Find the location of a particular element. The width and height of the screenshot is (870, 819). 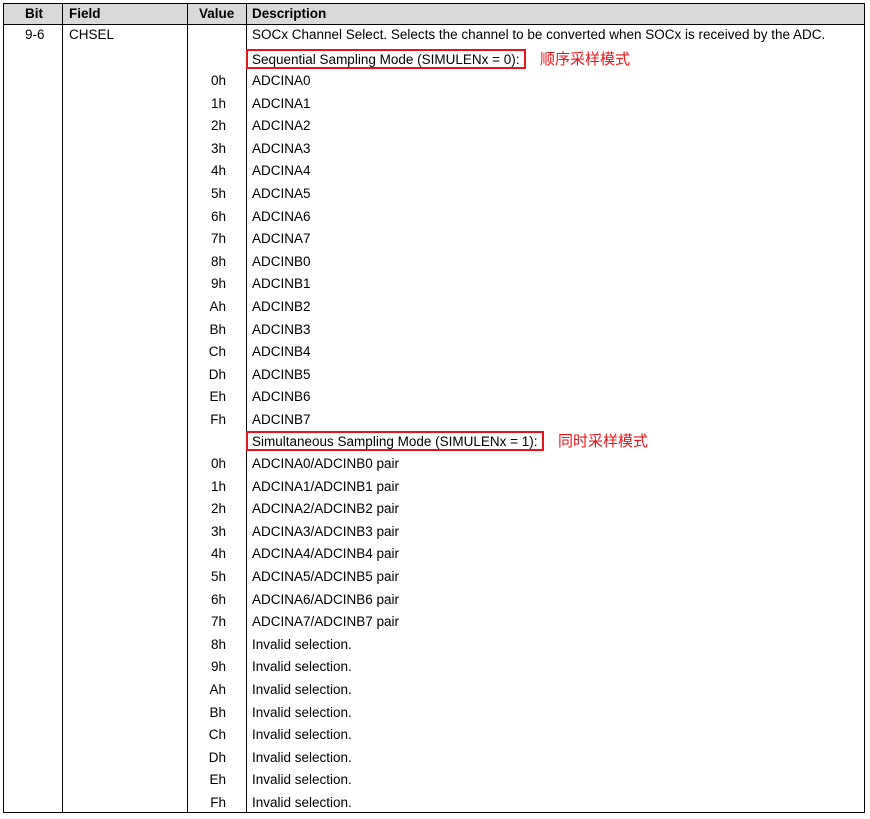

header-value: Value is located at coordinates (217, 13).